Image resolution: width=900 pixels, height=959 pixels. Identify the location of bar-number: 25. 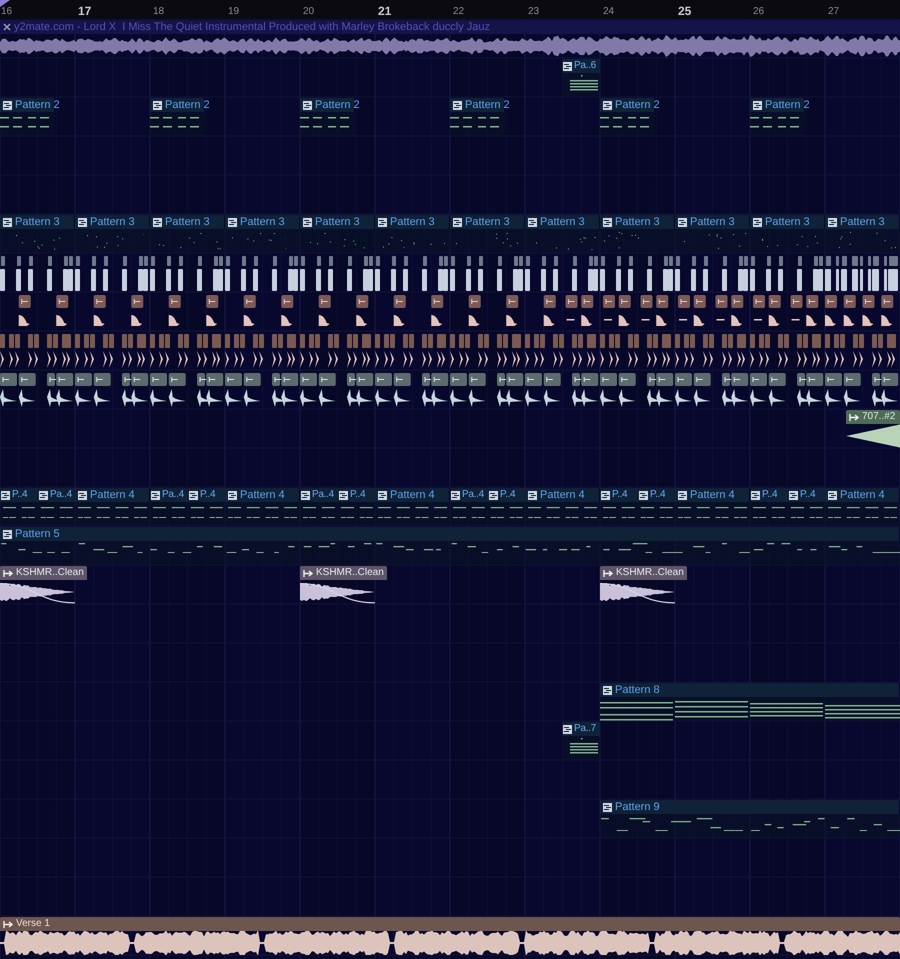
(685, 11).